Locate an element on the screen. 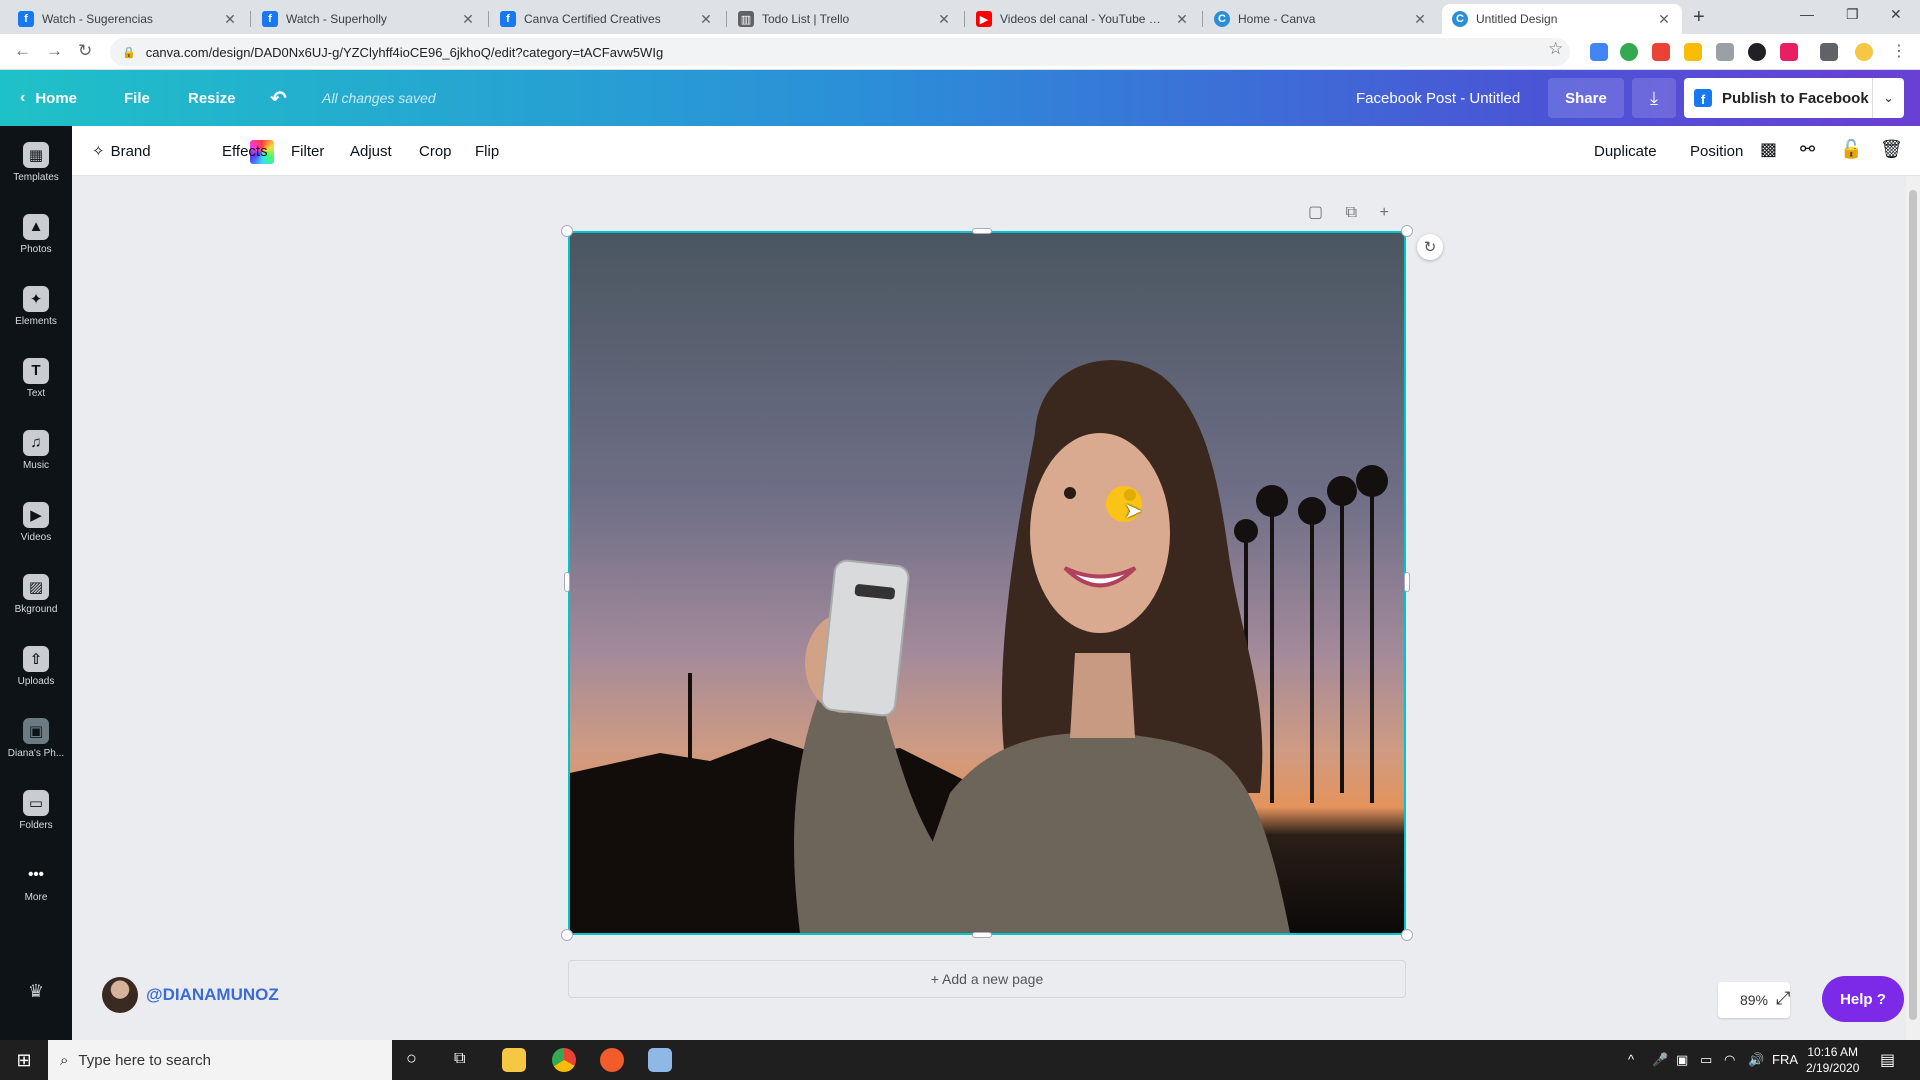 This screenshot has height=1080, width=1920. scrollbar-thumb is located at coordinates (1913, 605).